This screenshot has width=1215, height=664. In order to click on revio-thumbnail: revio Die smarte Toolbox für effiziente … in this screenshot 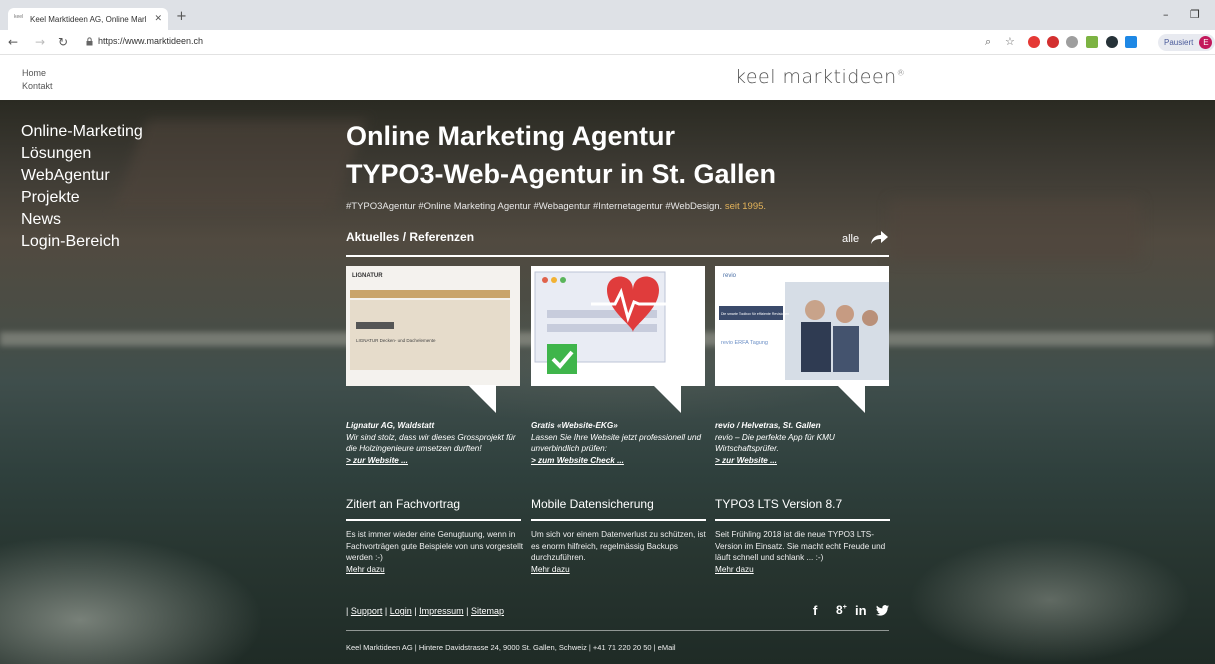, I will do `click(802, 326)`.